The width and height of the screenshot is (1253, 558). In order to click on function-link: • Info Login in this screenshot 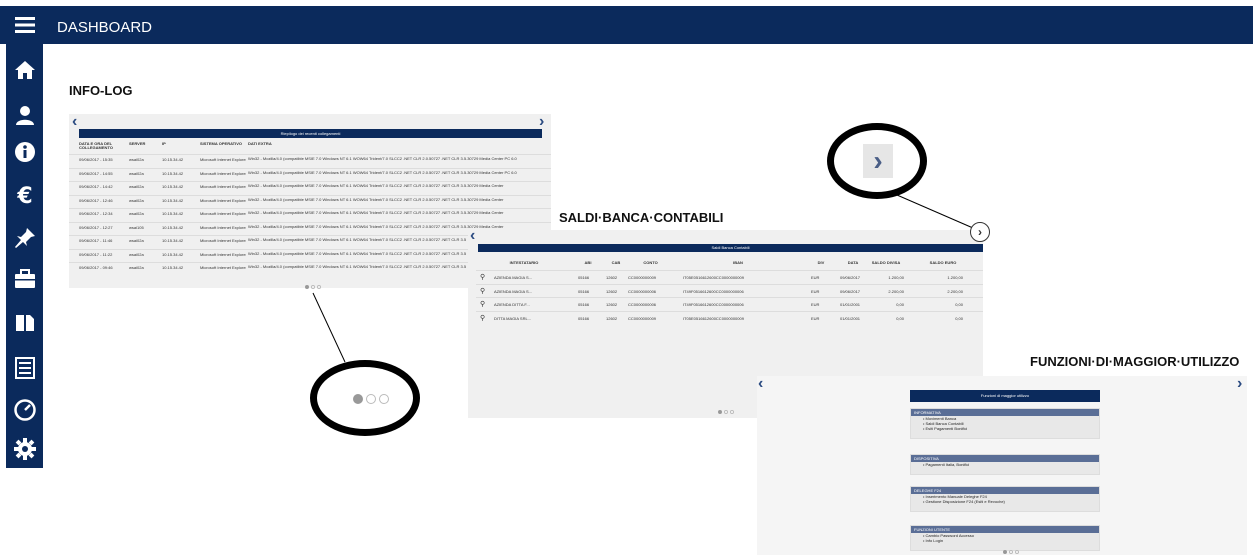, I will do `click(1005, 540)`.